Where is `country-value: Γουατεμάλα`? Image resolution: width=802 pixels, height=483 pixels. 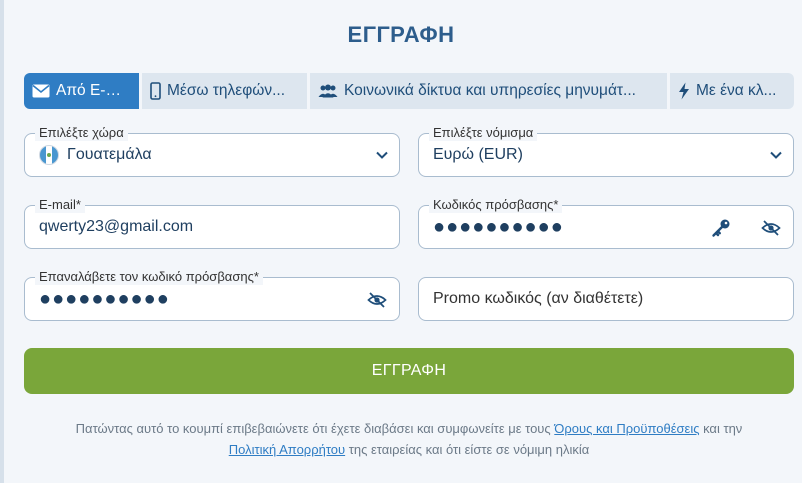
country-value: Γουατεμάλα is located at coordinates (109, 154).